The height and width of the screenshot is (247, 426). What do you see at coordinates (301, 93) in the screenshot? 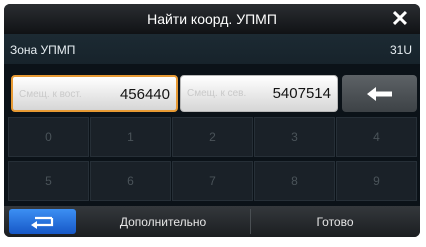
I see `northing-value: 5407514` at bounding box center [301, 93].